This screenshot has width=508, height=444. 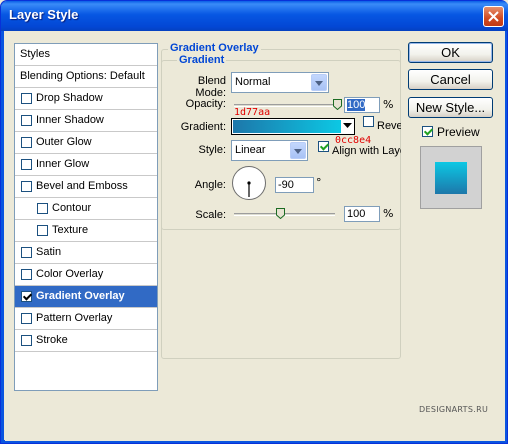 I want to click on style-item-pattern-overlay: Pattern Overlay, so click(x=86, y=319).